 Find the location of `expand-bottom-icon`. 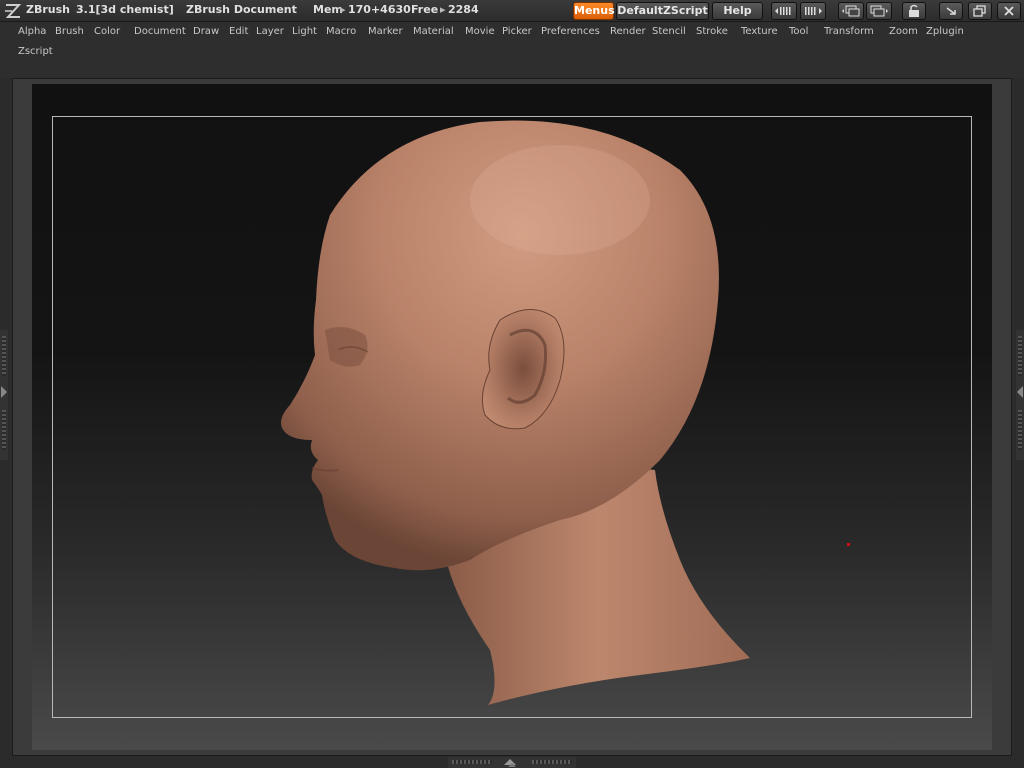

expand-bottom-icon is located at coordinates (510, 763).